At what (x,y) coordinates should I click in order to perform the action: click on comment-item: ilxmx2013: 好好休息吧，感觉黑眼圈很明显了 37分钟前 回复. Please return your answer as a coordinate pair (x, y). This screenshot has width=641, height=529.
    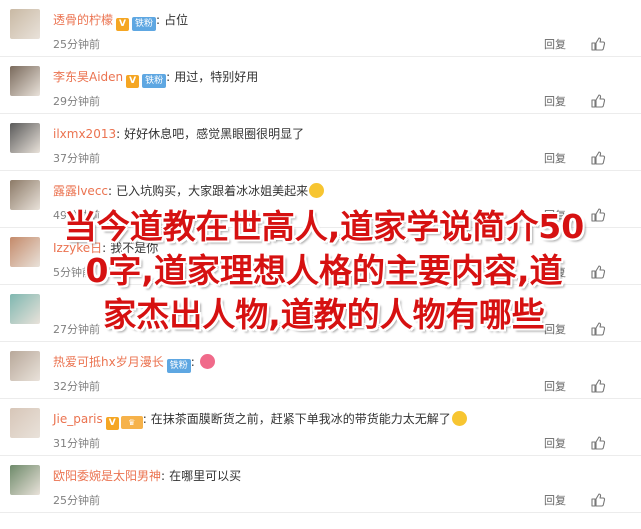
    Looking at the image, I should click on (320, 142).